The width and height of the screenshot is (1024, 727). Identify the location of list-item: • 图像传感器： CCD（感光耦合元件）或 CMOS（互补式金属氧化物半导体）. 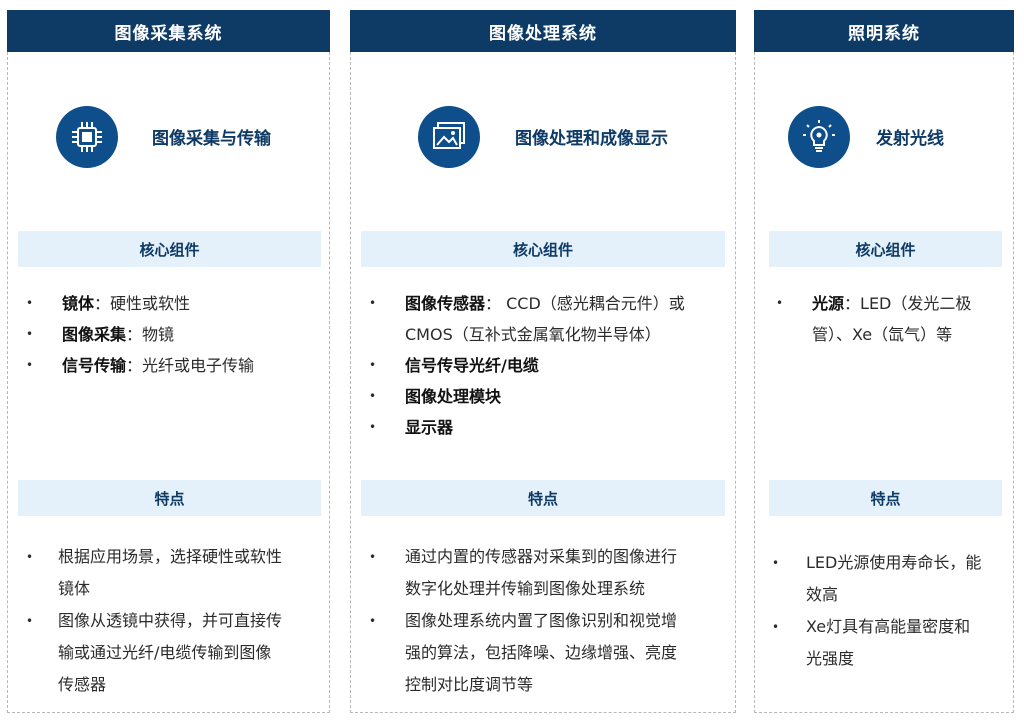
(527, 319).